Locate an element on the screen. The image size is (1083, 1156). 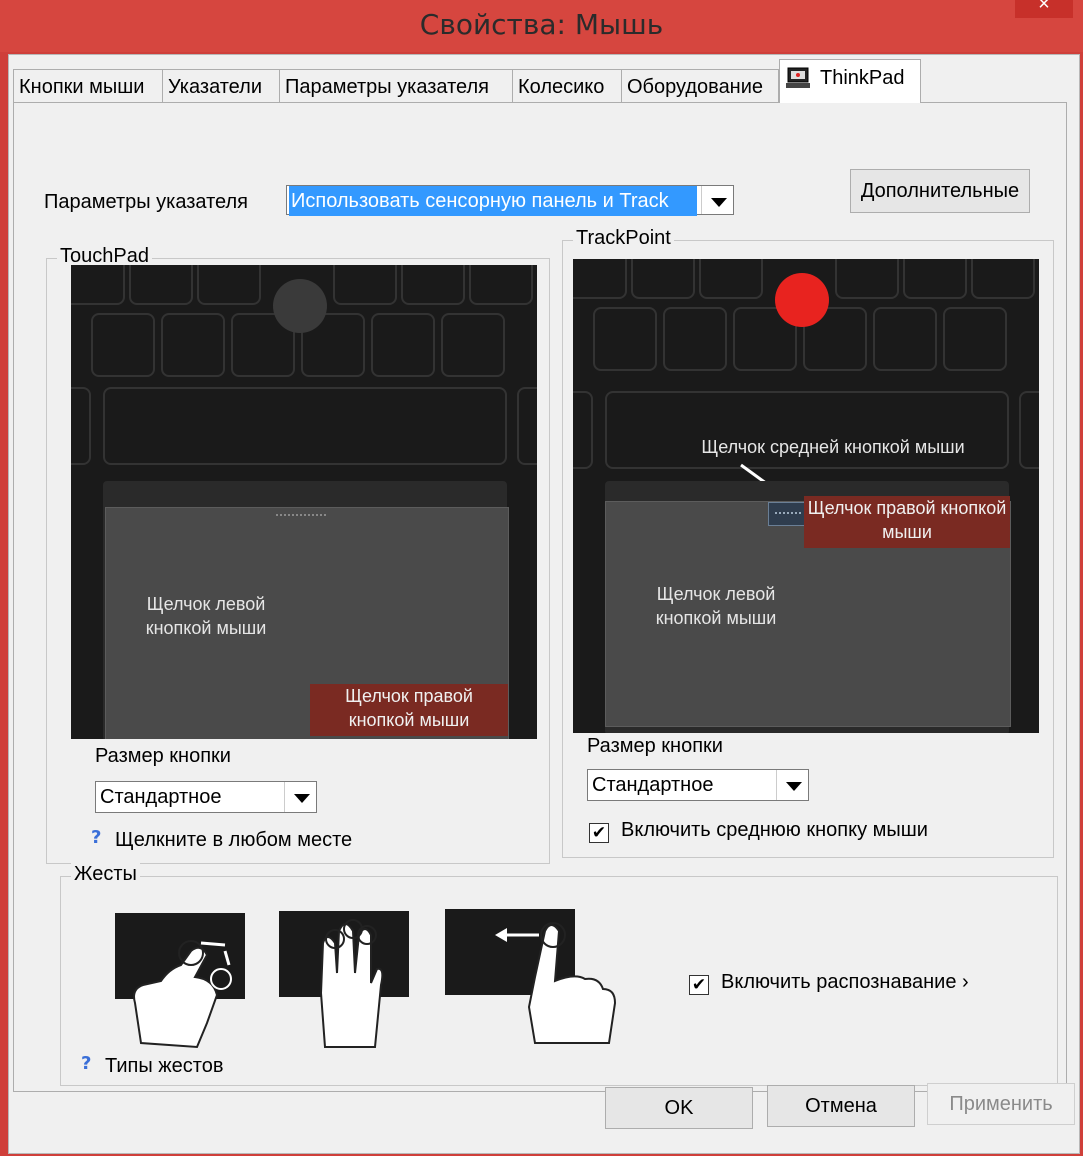
touchpad-button-size-value: Стандартное is located at coordinates (161, 797).